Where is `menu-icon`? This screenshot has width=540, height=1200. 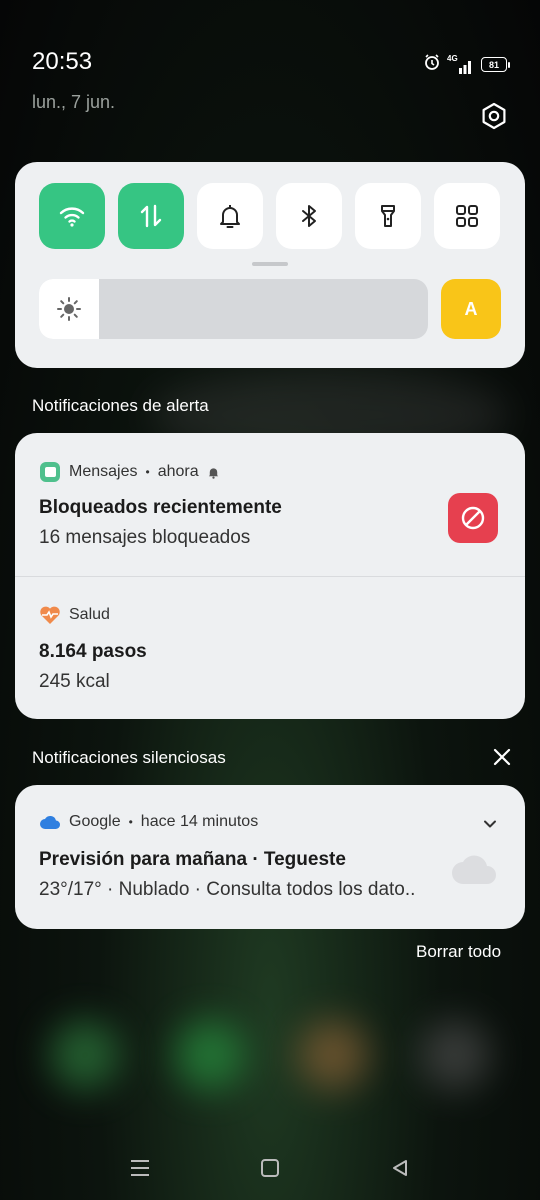 menu-icon is located at coordinates (140, 1168).